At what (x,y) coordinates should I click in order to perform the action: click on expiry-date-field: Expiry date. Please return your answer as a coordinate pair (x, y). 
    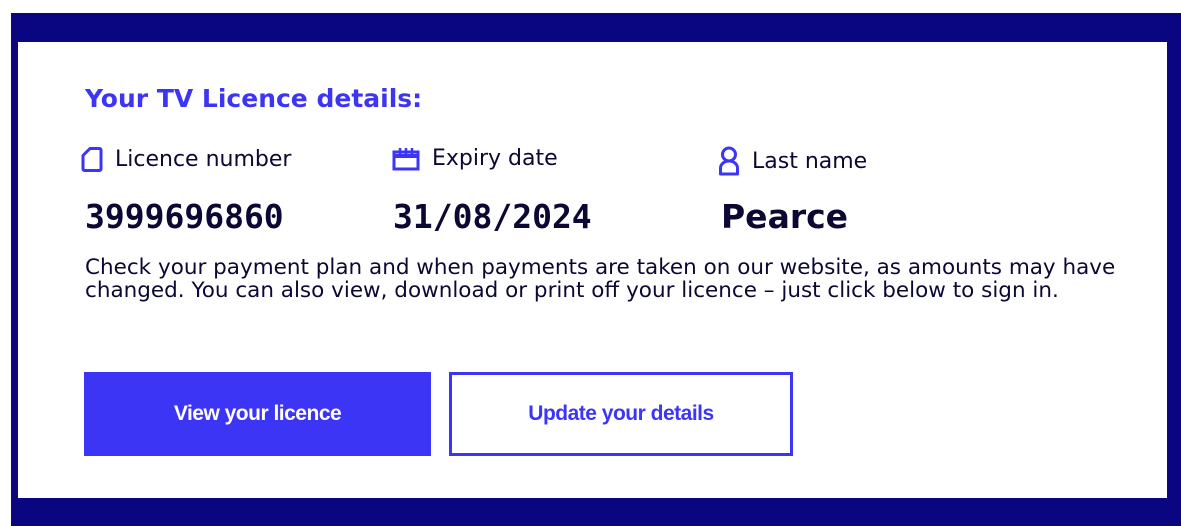
    Looking at the image, I should click on (475, 158).